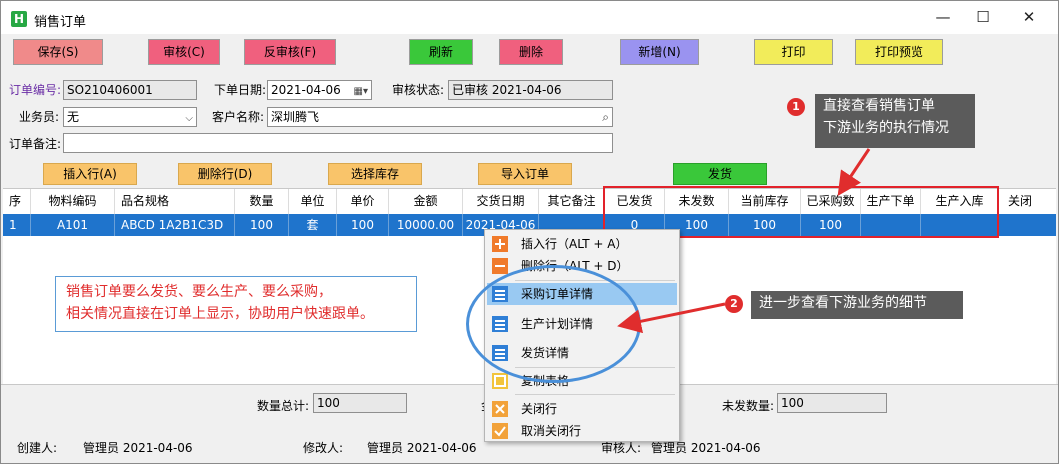 The width and height of the screenshot is (1059, 464). What do you see at coordinates (744, 241) in the screenshot?
I see `annotation-arrows` at bounding box center [744, 241].